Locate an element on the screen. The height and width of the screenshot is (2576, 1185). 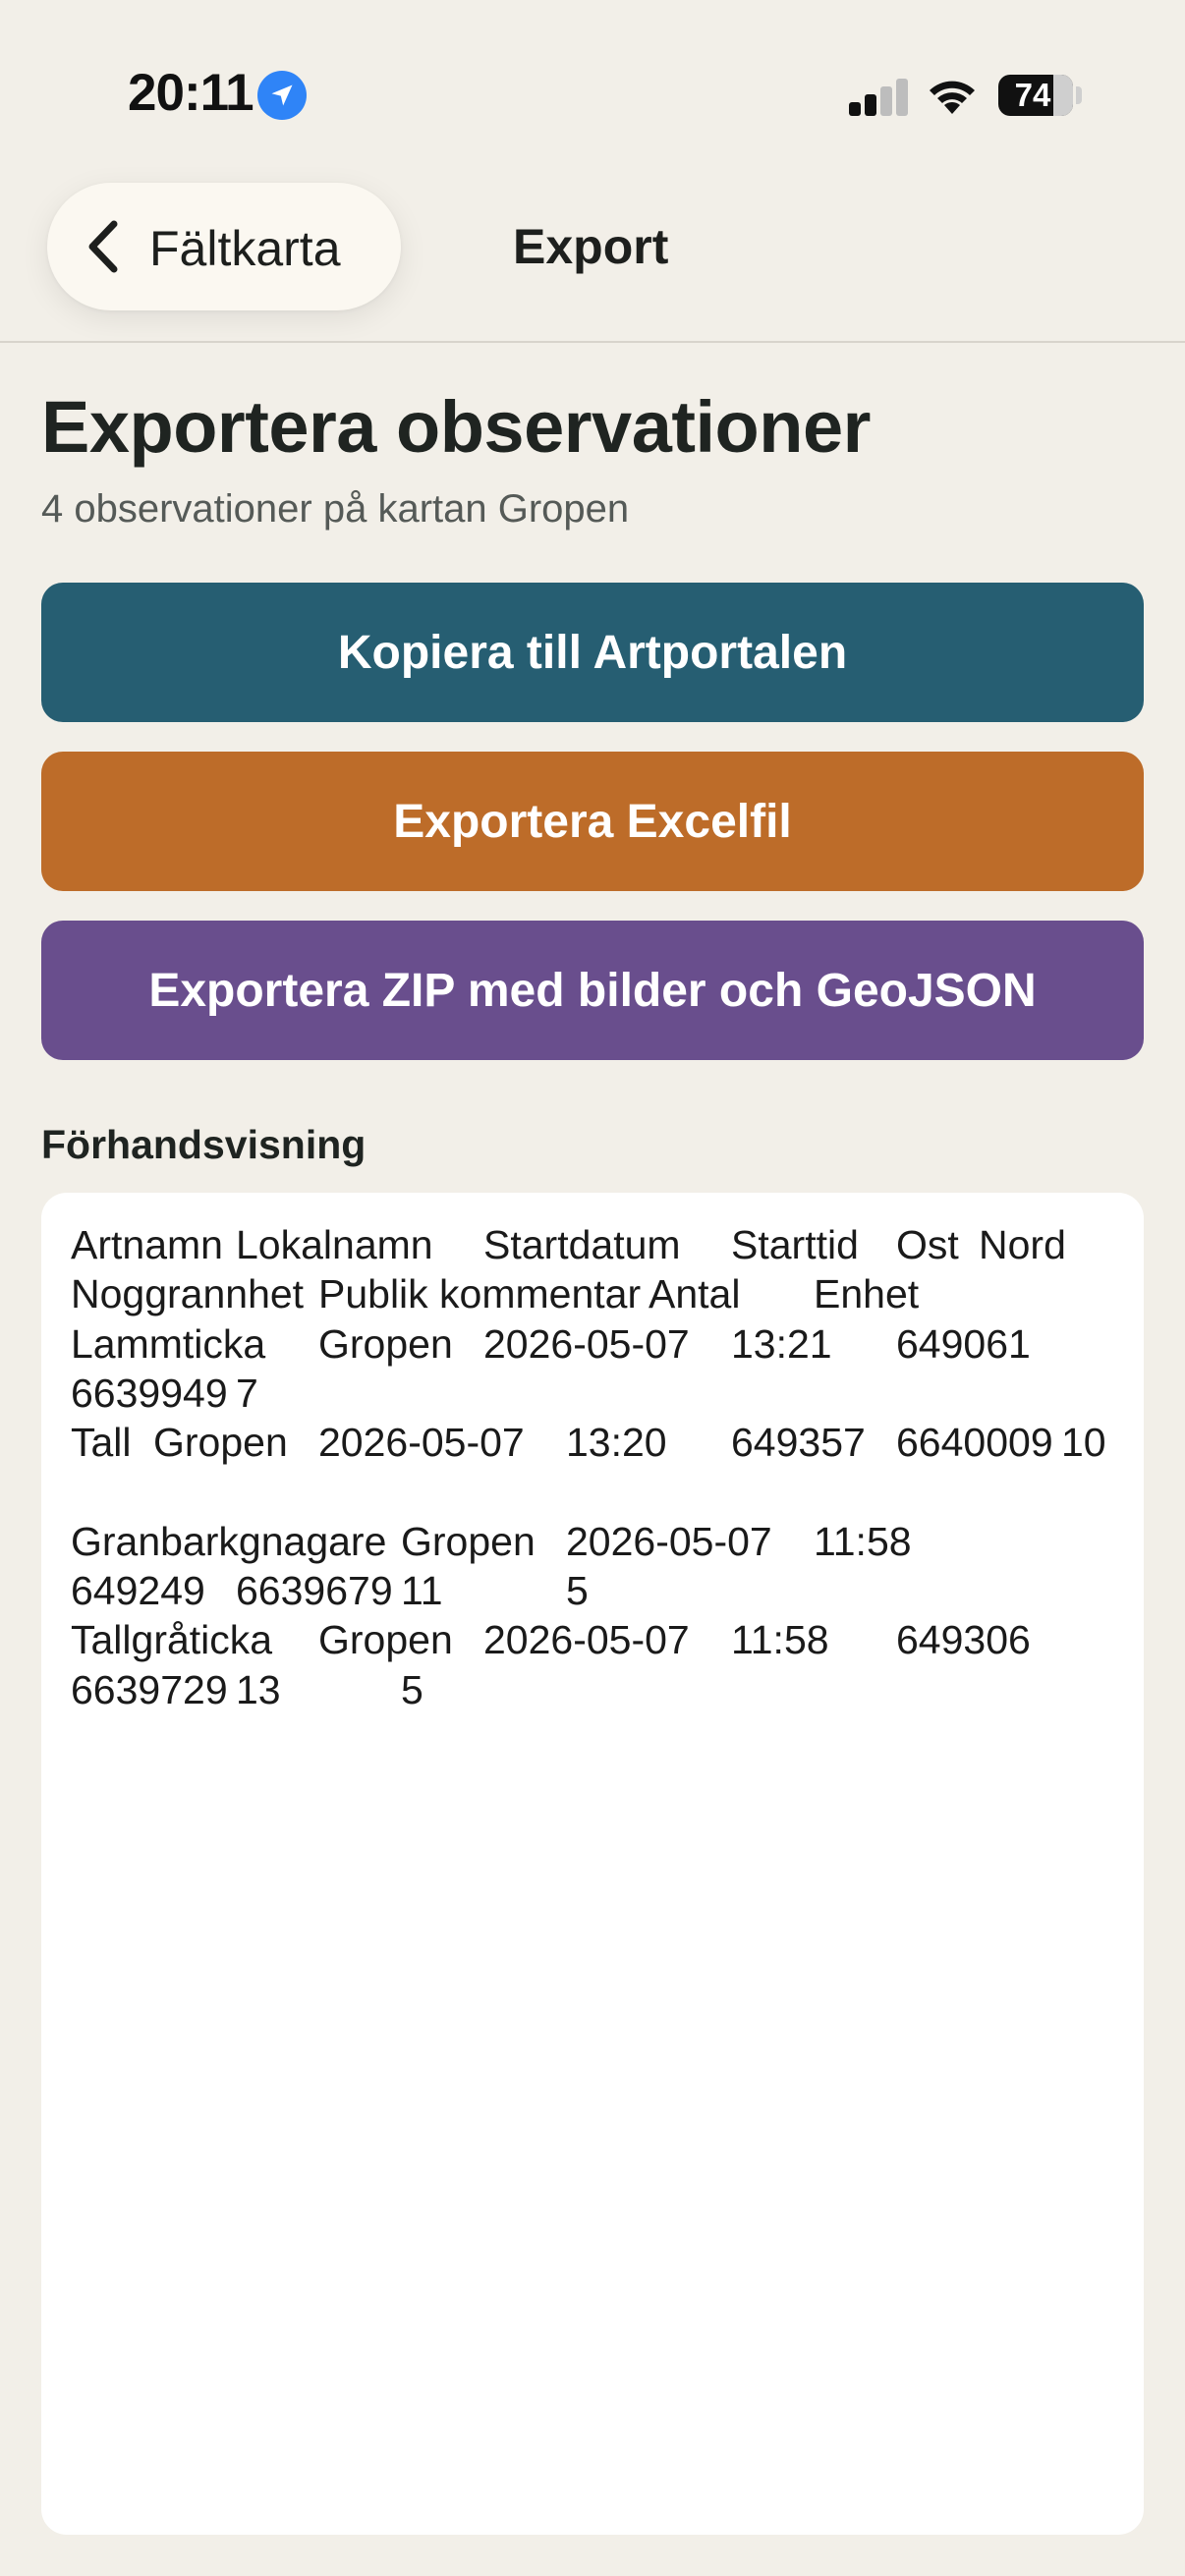
preview-data-row: 649249 6639679 11 5 is located at coordinates (592, 1590).